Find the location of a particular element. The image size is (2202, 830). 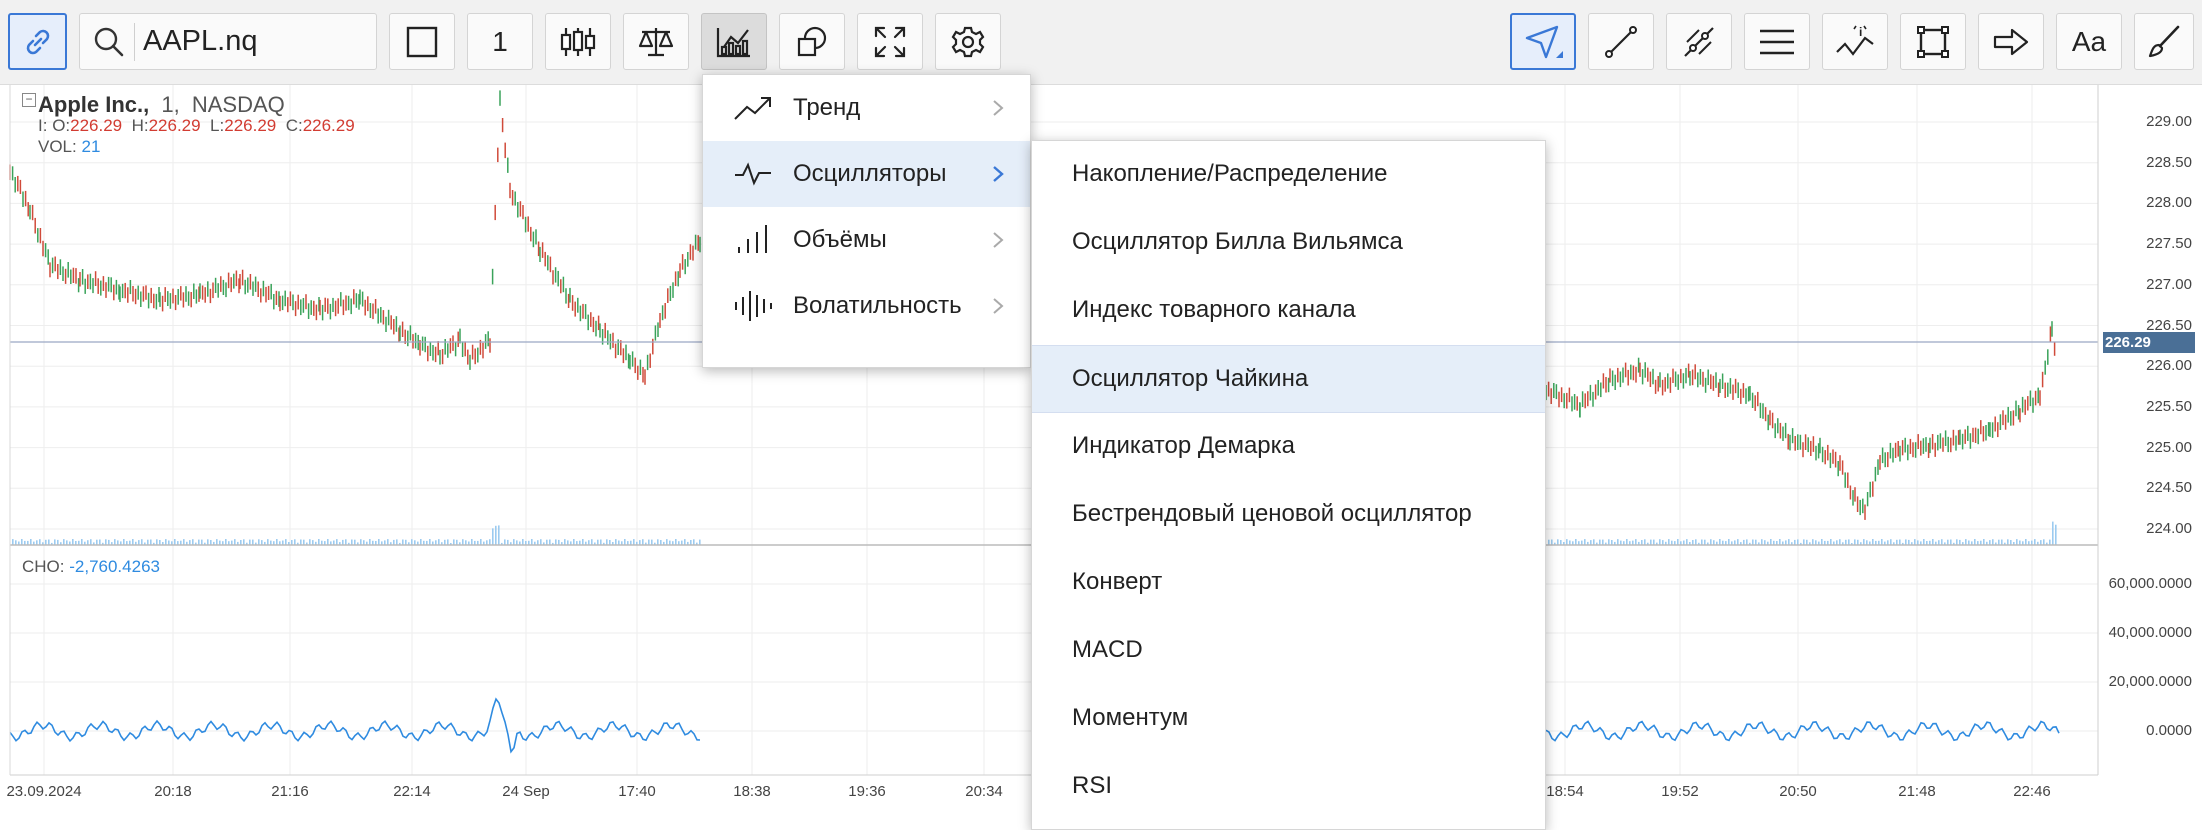

high-label: H: is located at coordinates (140, 125).